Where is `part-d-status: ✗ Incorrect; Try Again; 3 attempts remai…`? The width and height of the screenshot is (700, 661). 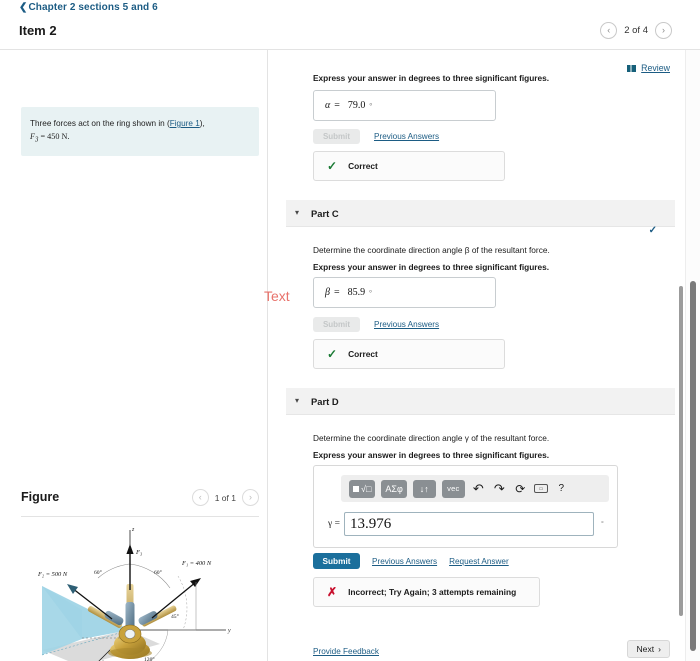
part-d-status: ✗ Incorrect; Try Again; 3 attempts remai… is located at coordinates (494, 592).